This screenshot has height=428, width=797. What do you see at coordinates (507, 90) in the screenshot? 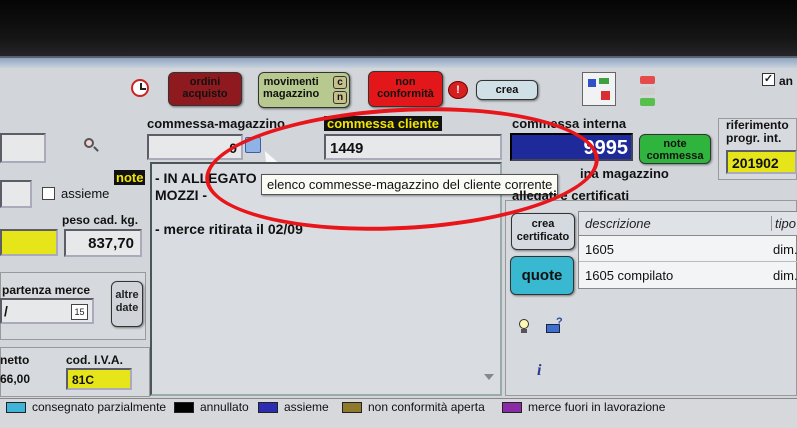
I see `crea-button: crea` at bounding box center [507, 90].